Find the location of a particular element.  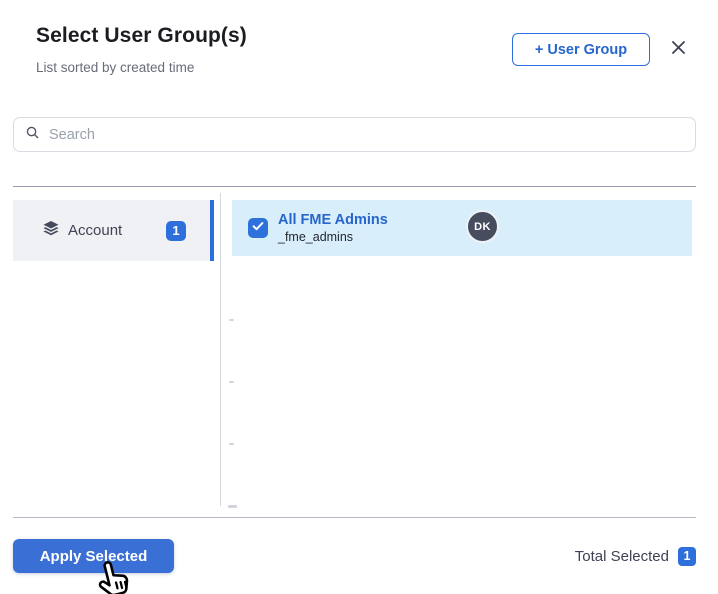

header-divider is located at coordinates (354, 186).